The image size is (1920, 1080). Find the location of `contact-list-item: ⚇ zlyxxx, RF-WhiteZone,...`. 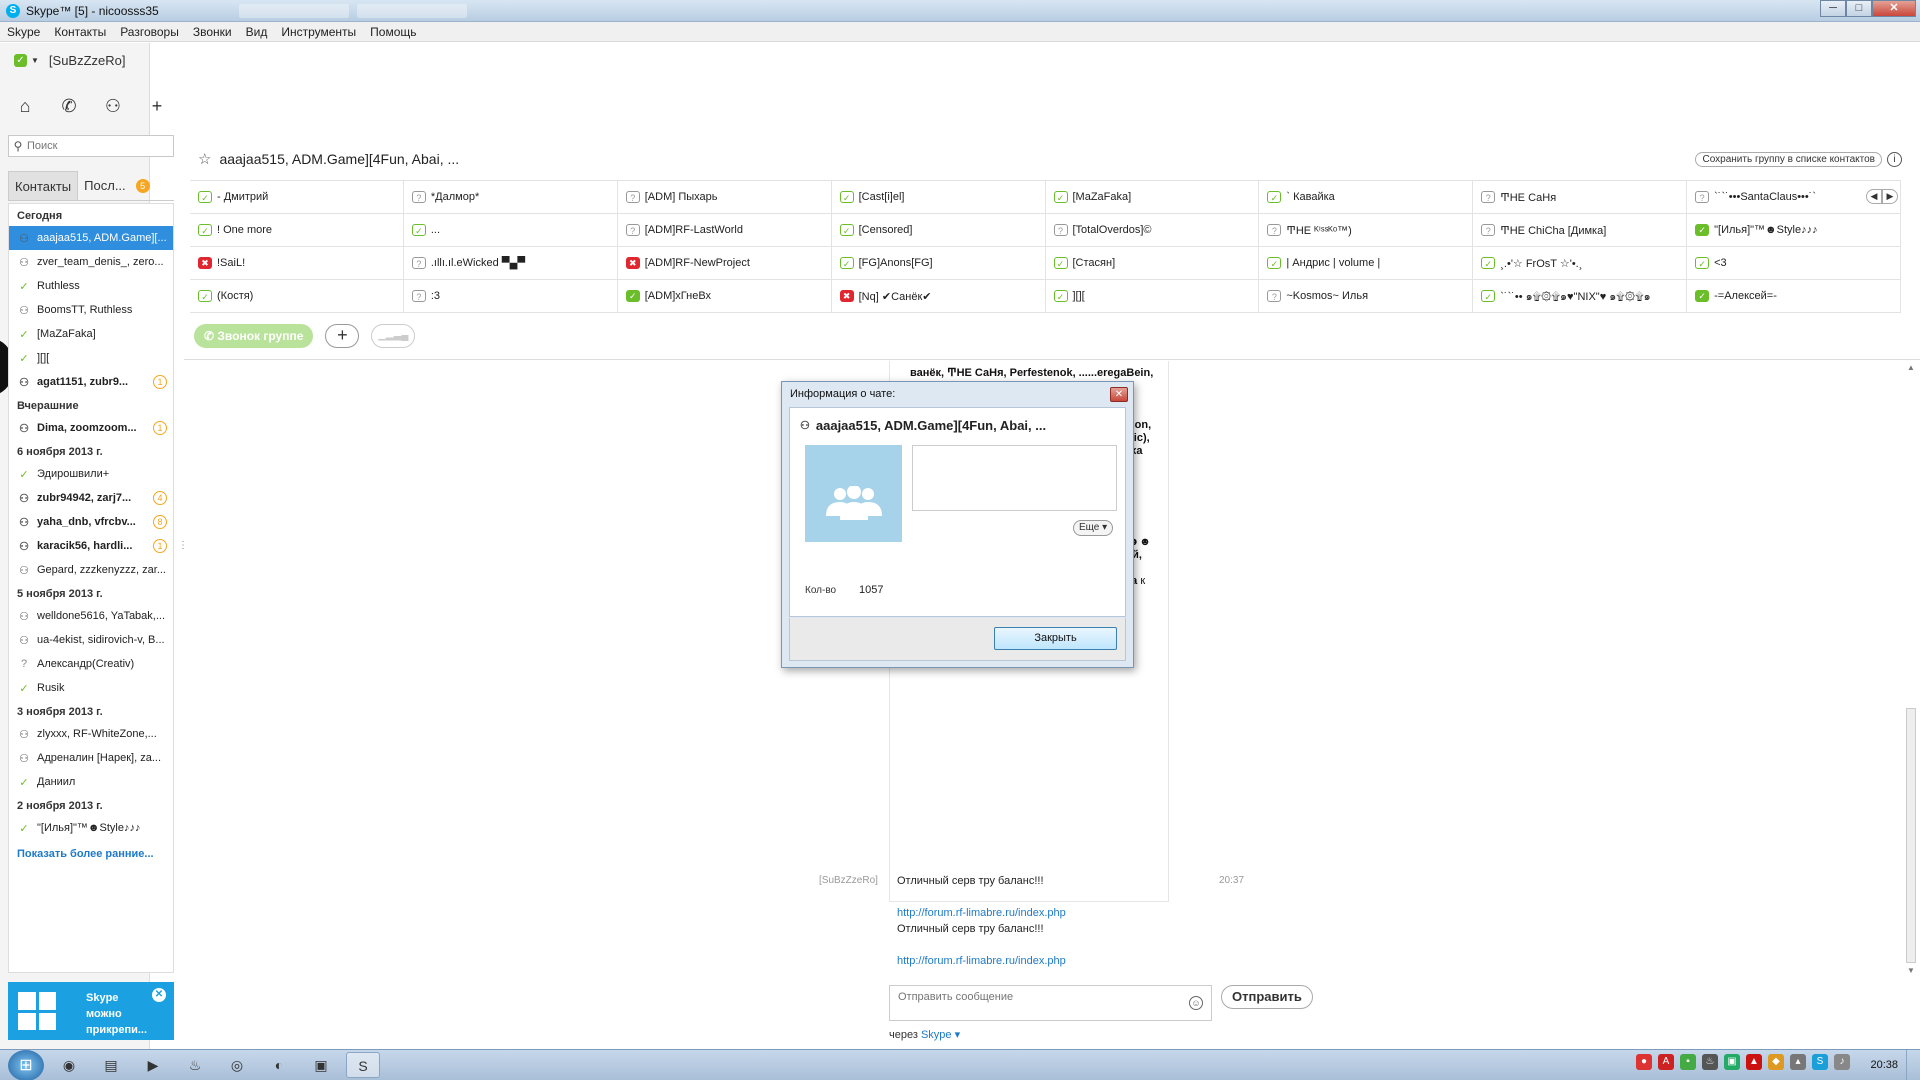

contact-list-item: ⚇ zlyxxx, RF-WhiteZone,... is located at coordinates (91, 734).